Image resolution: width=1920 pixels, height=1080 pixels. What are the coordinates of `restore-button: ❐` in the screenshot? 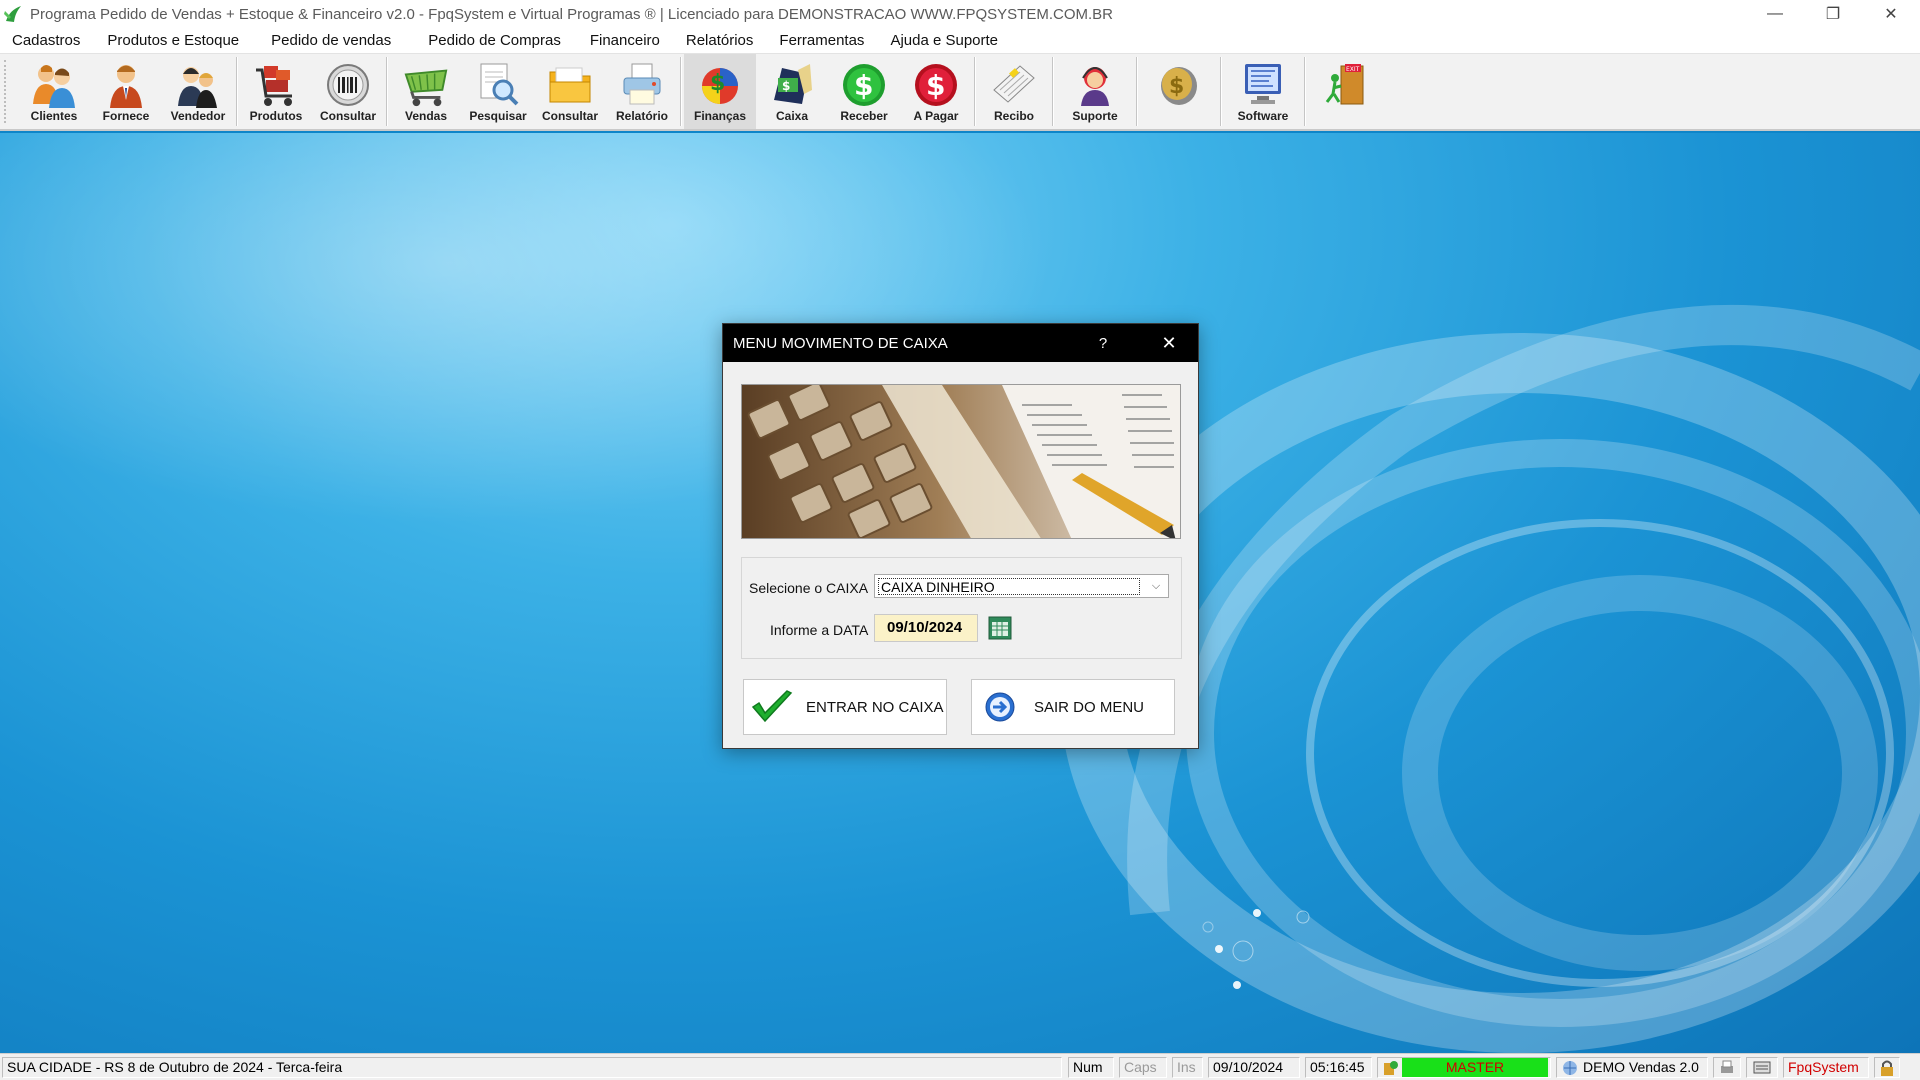 It's located at (1833, 14).